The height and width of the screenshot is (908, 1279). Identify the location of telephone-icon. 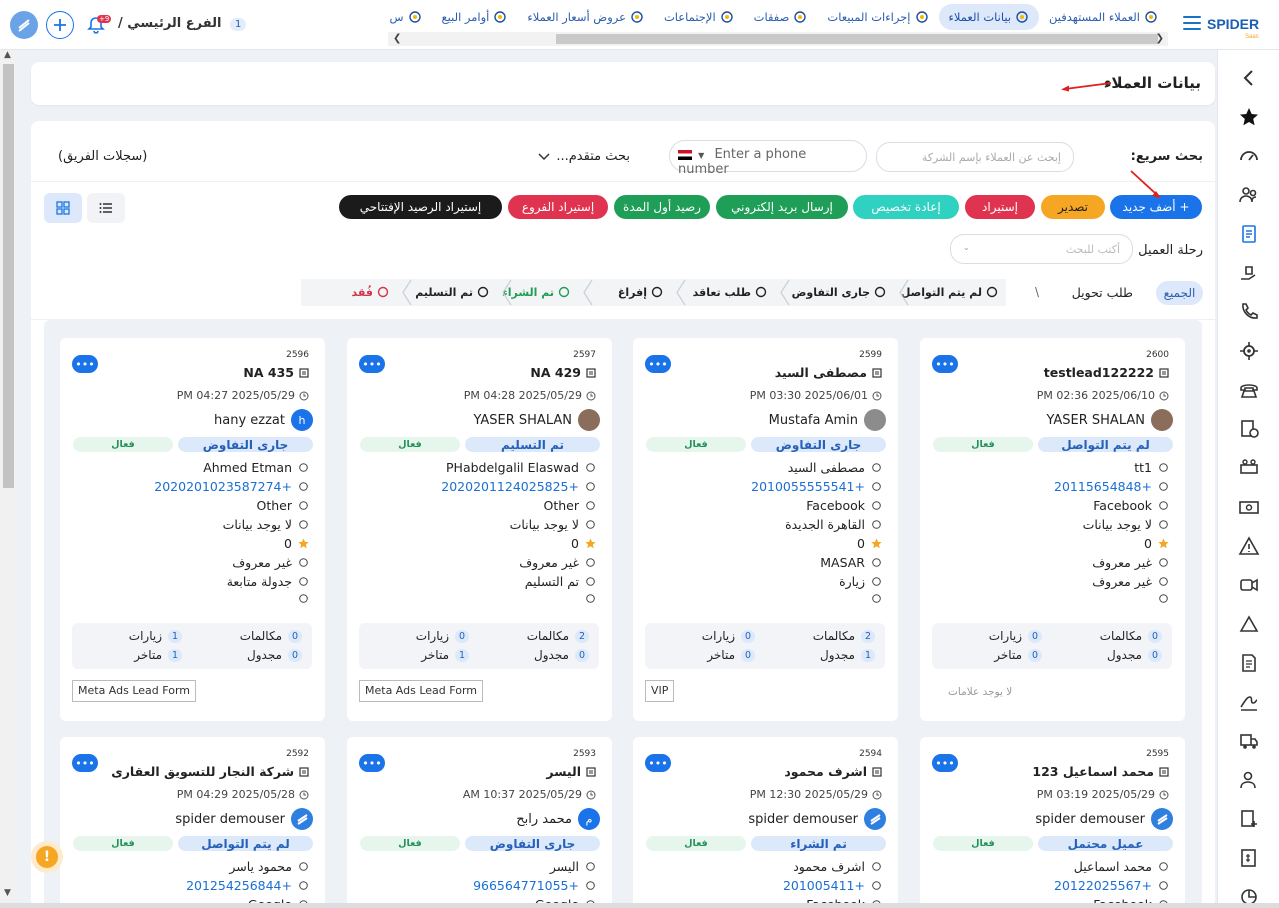
(1249, 390).